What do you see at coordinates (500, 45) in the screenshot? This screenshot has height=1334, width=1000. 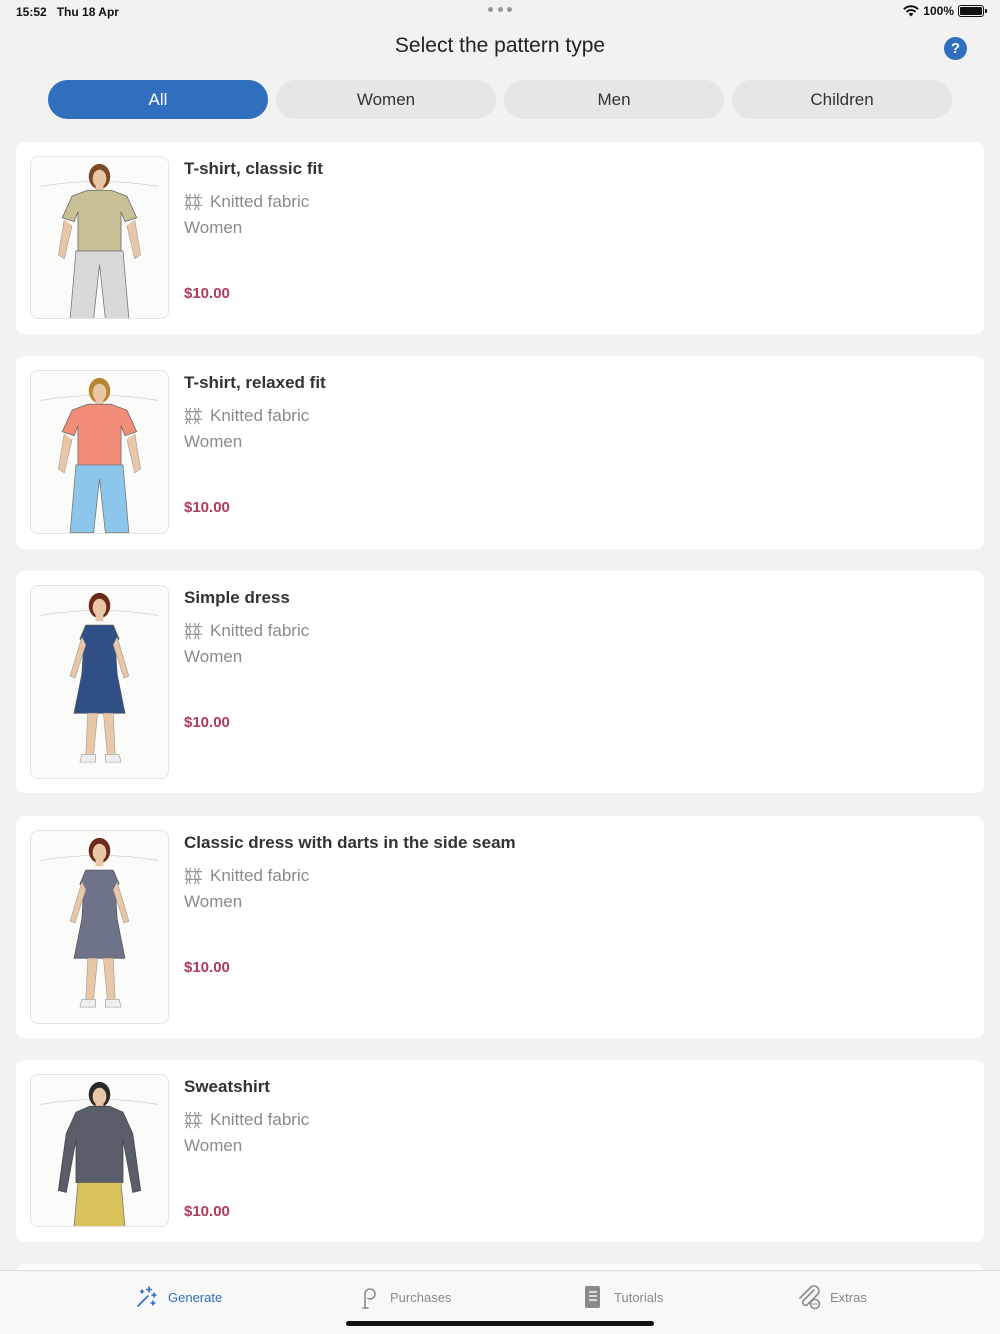 I see `page-title: Select the pattern type` at bounding box center [500, 45].